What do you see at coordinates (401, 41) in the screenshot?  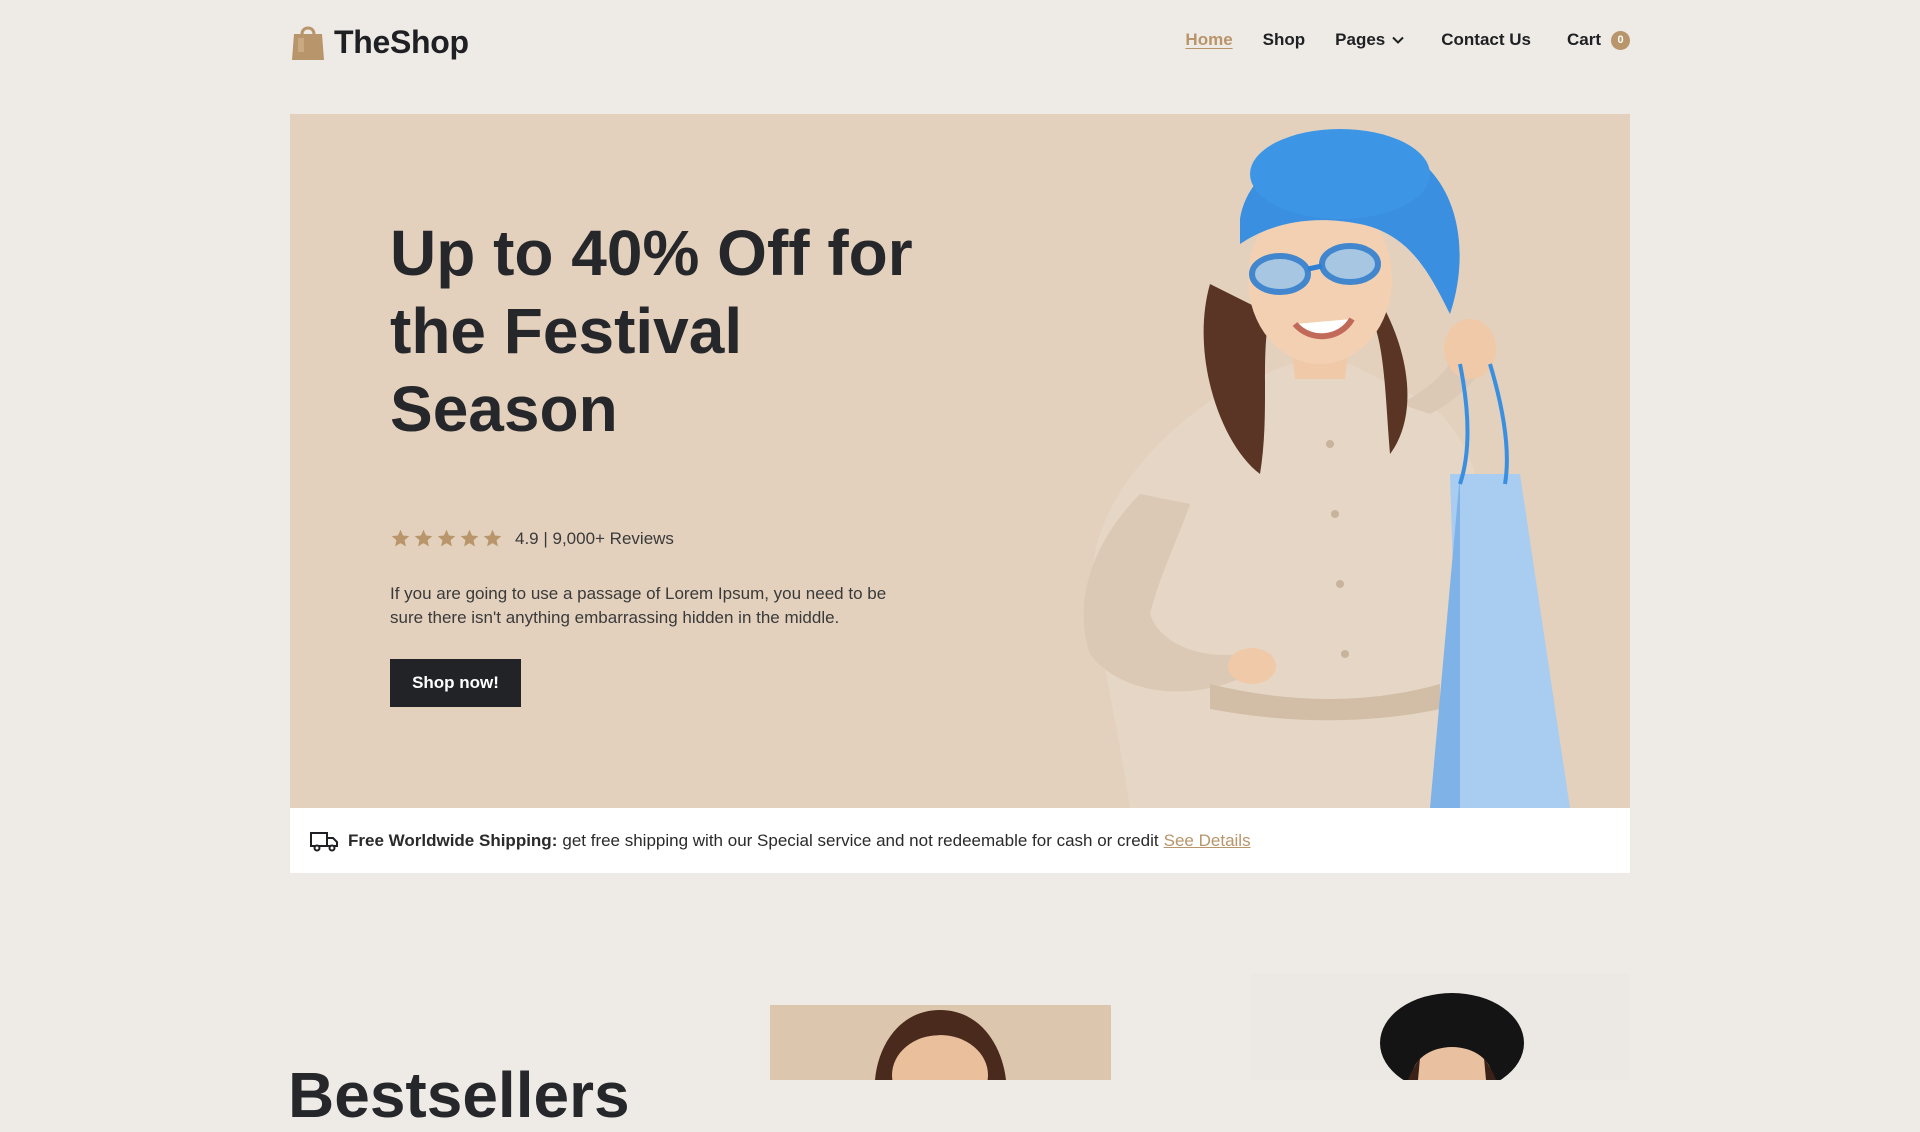 I see `brand-name: TheShop` at bounding box center [401, 41].